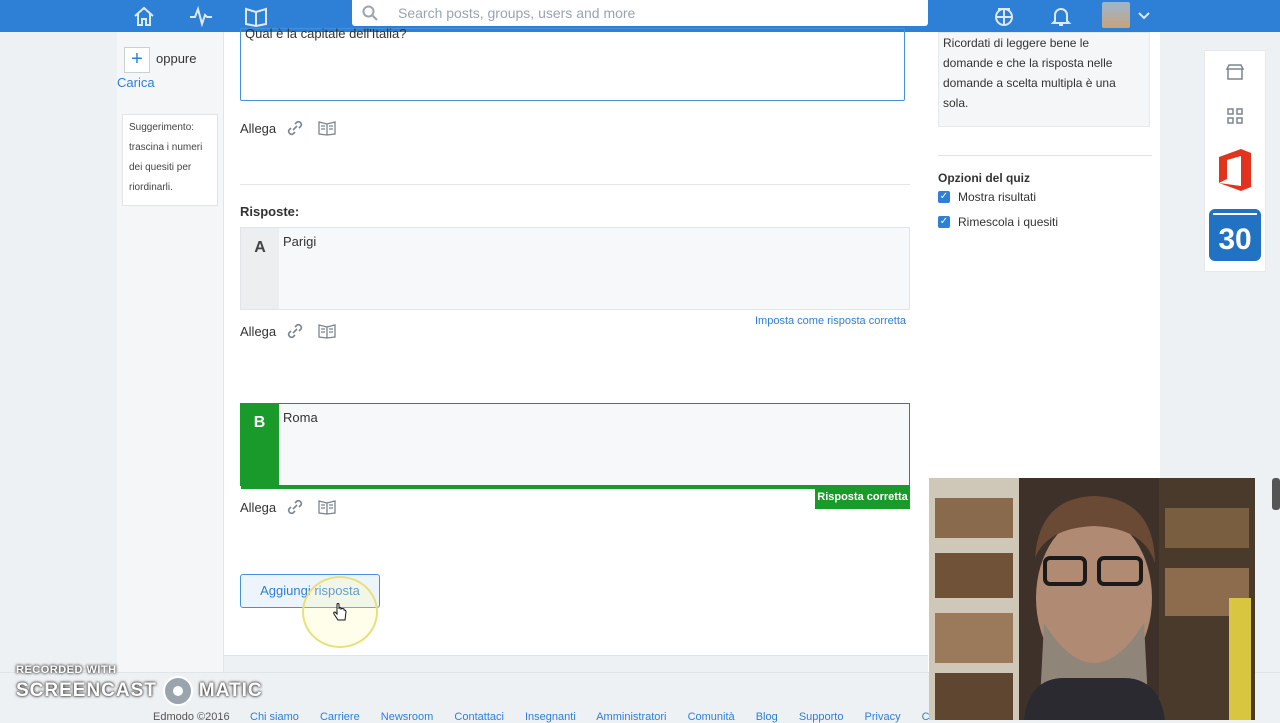  What do you see at coordinates (230, 690) in the screenshot?
I see `watermark-line2b: MATIC` at bounding box center [230, 690].